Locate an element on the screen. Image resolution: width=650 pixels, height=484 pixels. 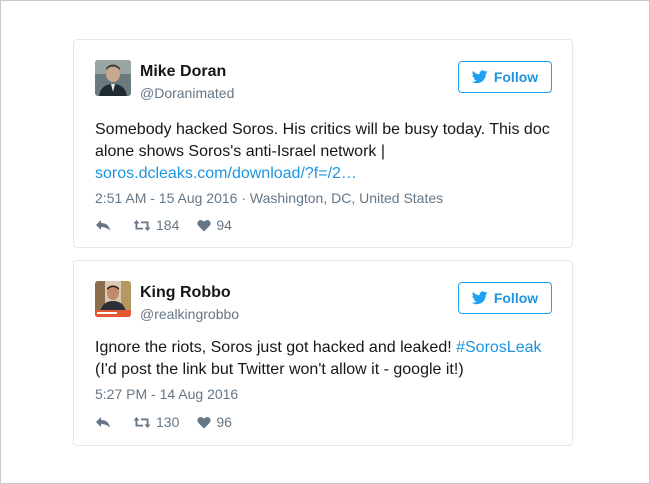
retweet-button: 130 is located at coordinates (156, 422).